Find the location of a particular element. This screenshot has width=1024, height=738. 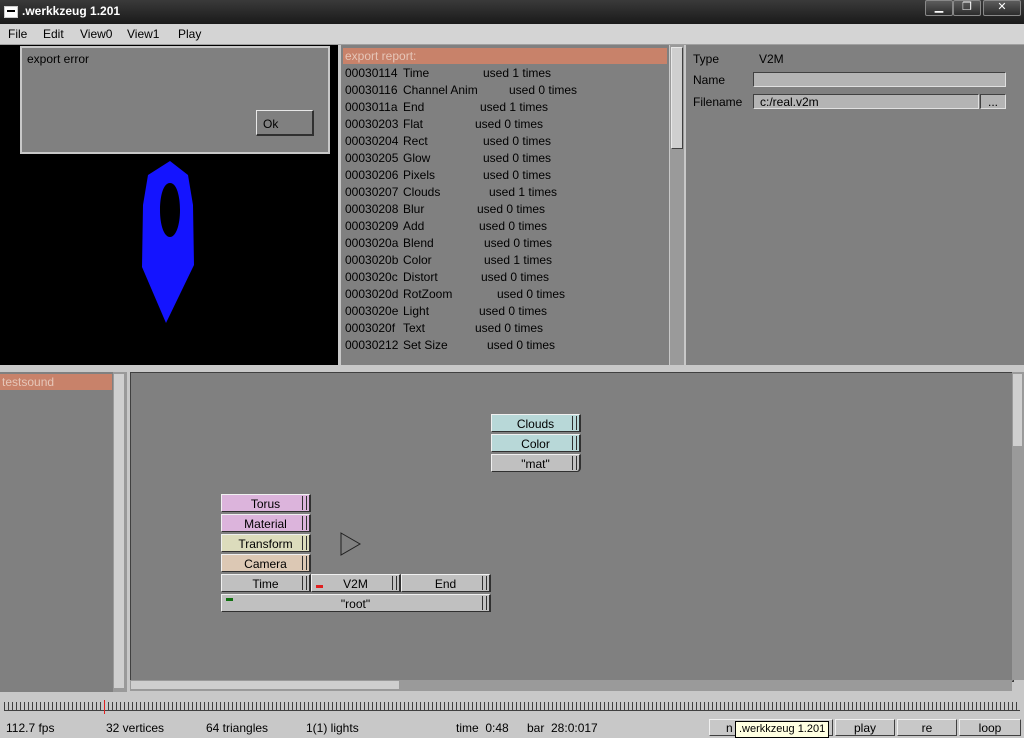

graph-hscroll-thumb is located at coordinates (265, 685).